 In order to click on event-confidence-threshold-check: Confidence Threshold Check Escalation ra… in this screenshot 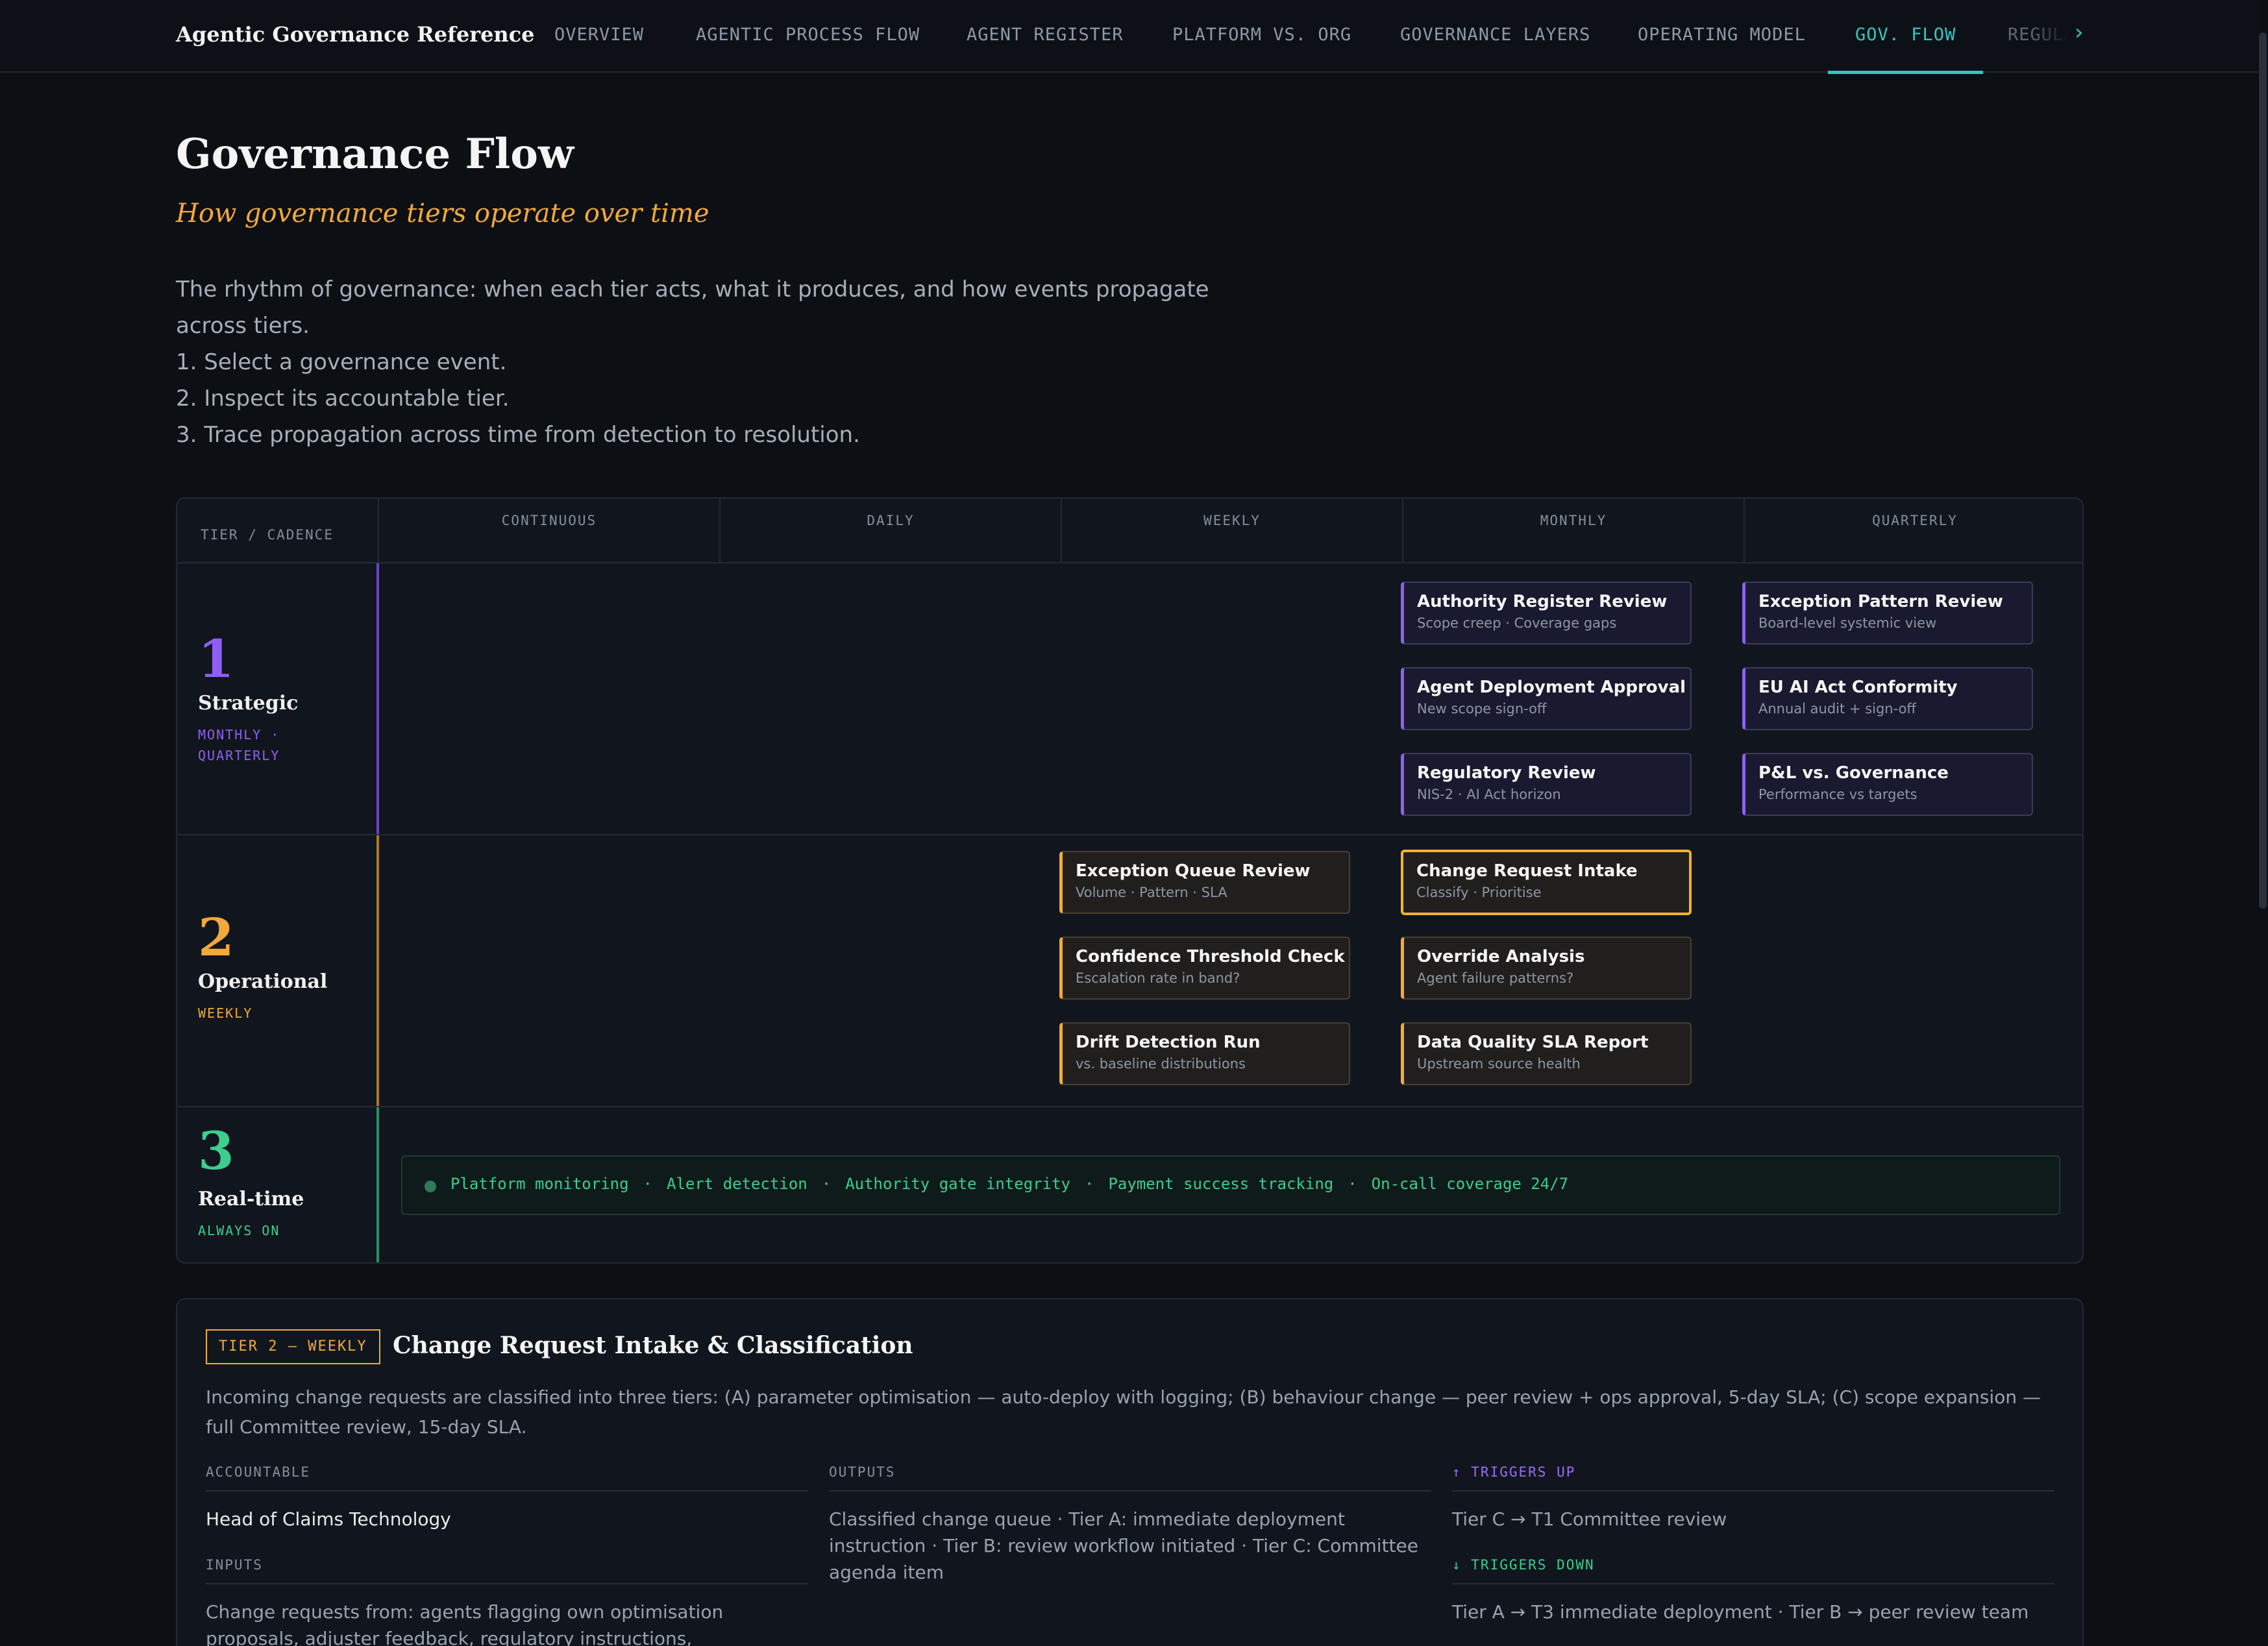, I will do `click(1204, 968)`.